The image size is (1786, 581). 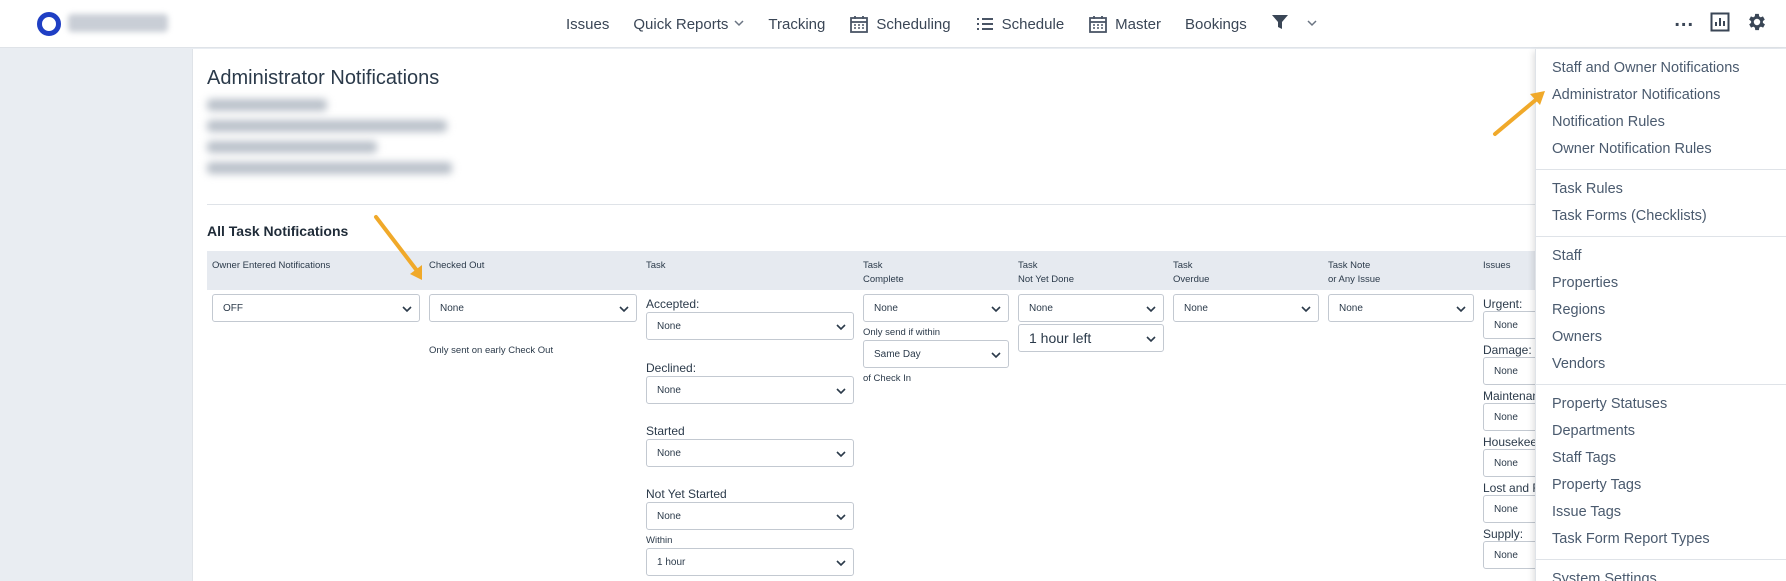 What do you see at coordinates (1216, 24) in the screenshot?
I see `nav-bookings: Bookings` at bounding box center [1216, 24].